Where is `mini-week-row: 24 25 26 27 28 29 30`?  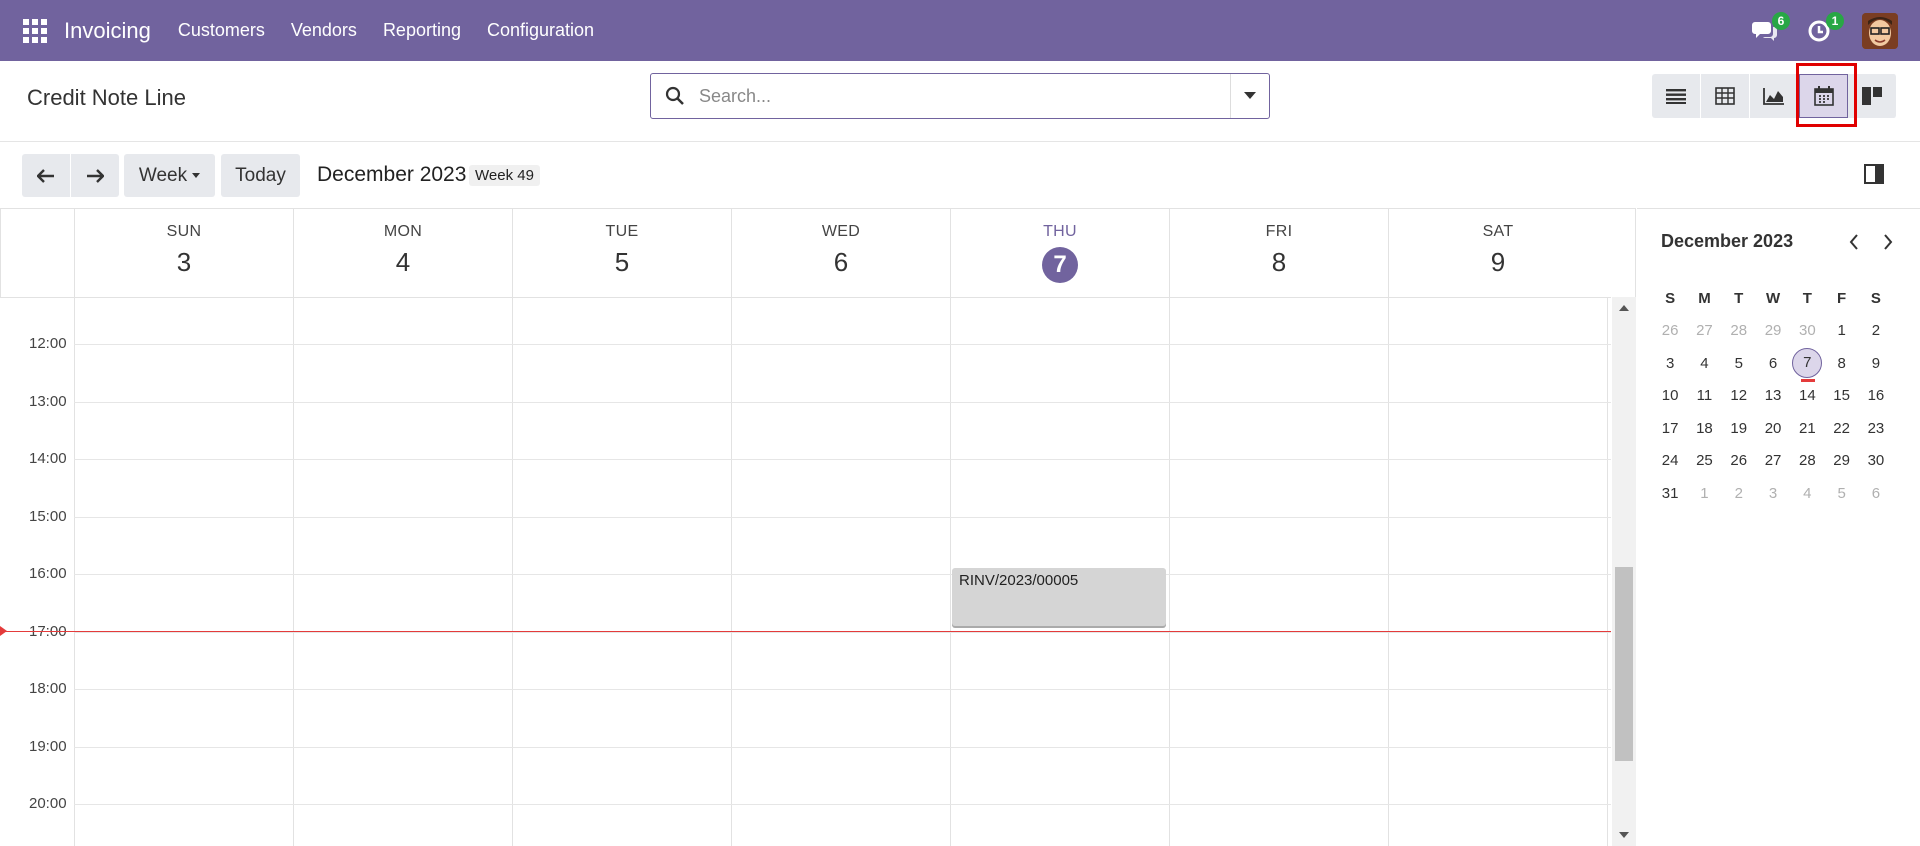 mini-week-row: 24 25 26 27 28 29 30 is located at coordinates (1786, 461).